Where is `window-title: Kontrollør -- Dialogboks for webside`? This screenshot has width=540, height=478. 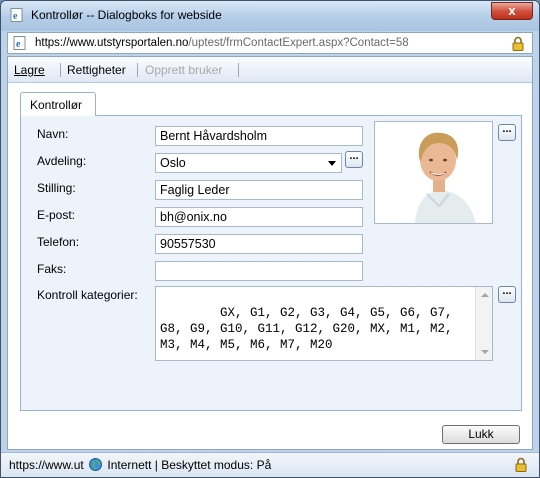
window-title: Kontrollør -- Dialogboks for webside is located at coordinates (126, 15).